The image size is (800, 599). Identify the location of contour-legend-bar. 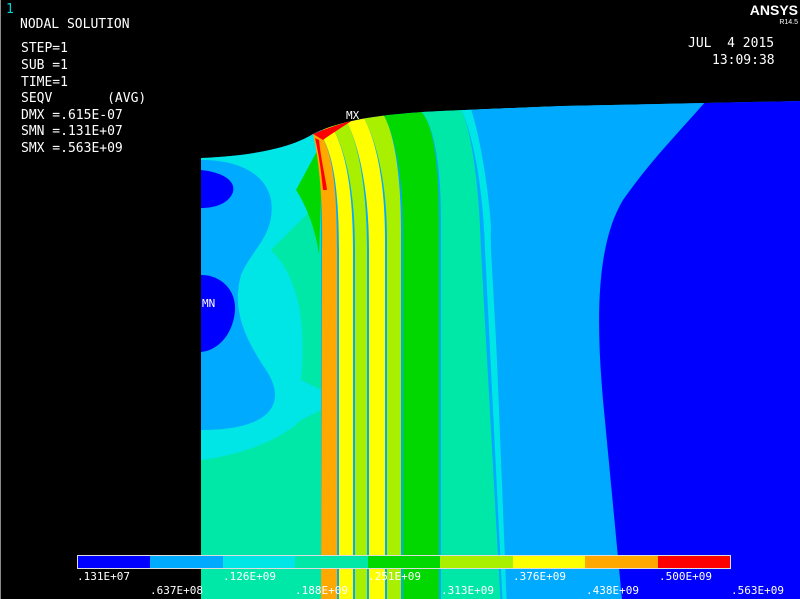
(404, 562).